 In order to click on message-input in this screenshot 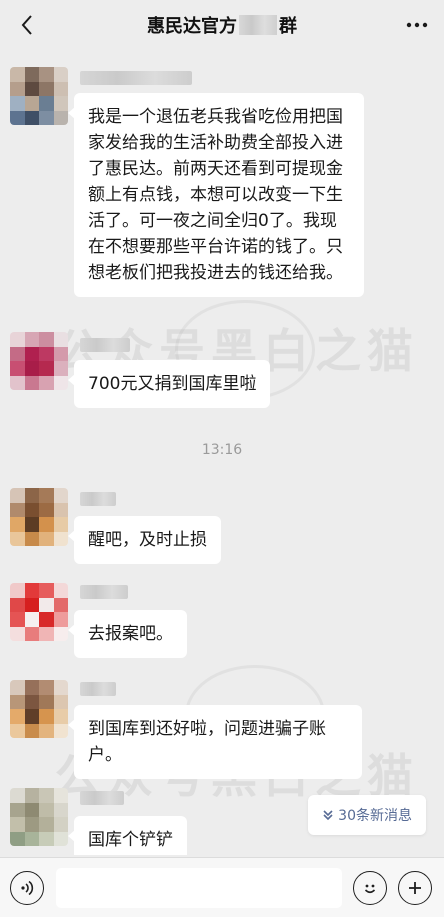, I will do `click(199, 888)`.